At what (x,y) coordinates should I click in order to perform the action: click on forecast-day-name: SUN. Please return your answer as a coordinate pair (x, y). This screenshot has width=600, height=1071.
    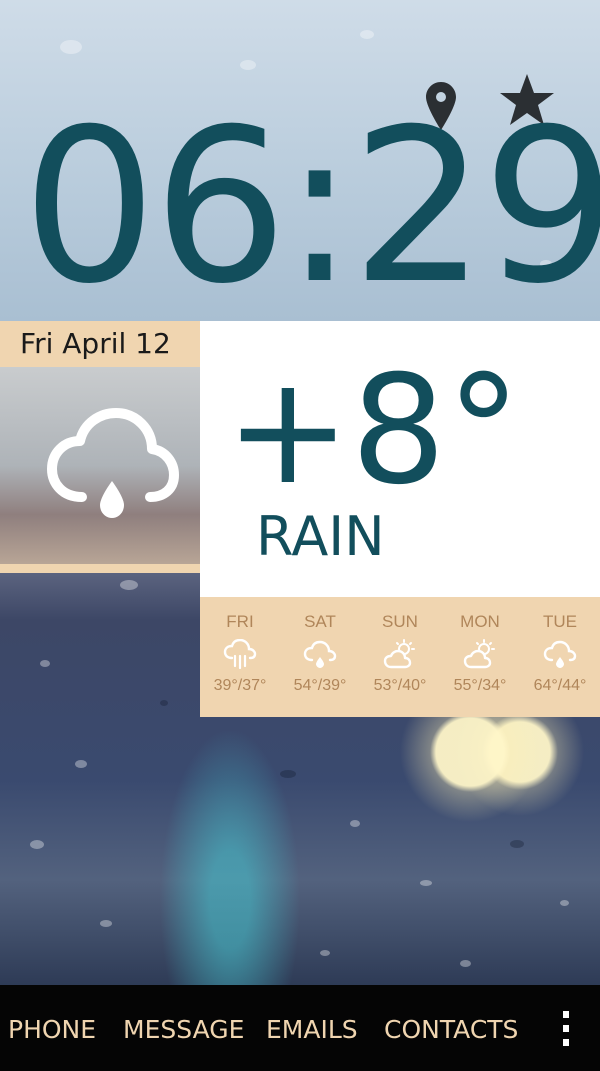
    Looking at the image, I should click on (400, 621).